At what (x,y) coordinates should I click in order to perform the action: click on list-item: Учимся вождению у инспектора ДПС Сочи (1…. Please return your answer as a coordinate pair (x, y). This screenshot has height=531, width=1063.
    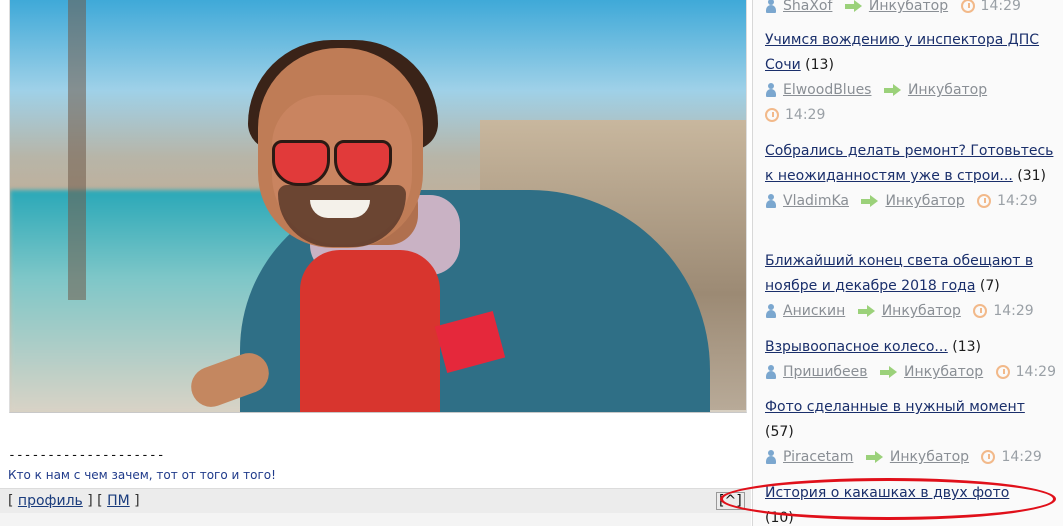
    Looking at the image, I should click on (913, 78).